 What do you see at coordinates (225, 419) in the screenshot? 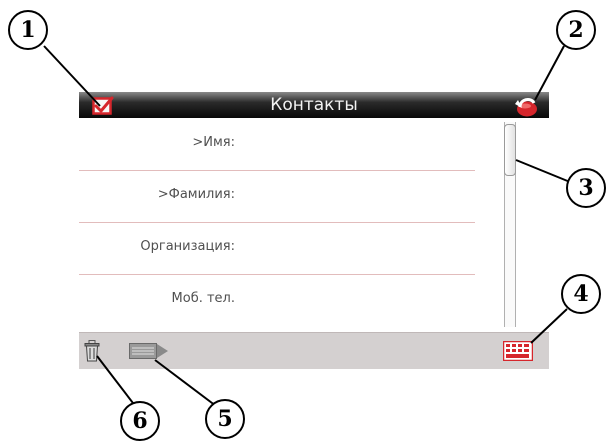
I see `callout-5: 5` at bounding box center [225, 419].